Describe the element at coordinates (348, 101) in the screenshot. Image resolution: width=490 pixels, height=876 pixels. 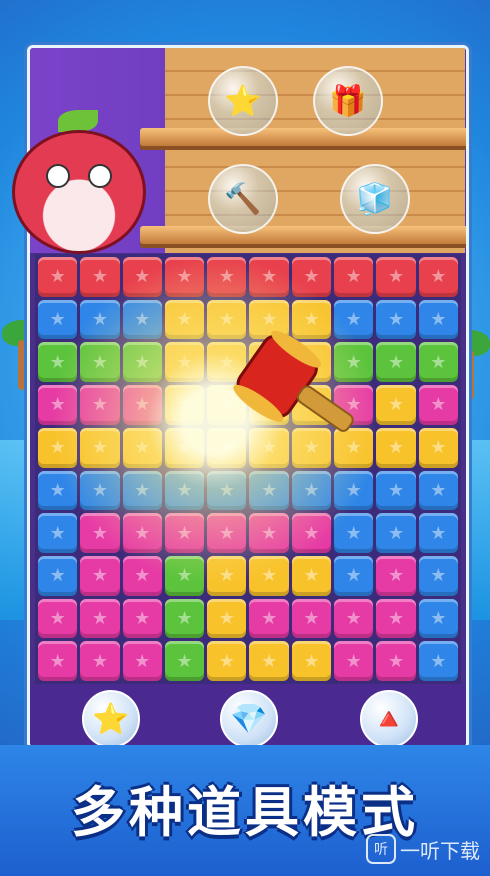
I see `shelf-bubble: 🎁` at that location.